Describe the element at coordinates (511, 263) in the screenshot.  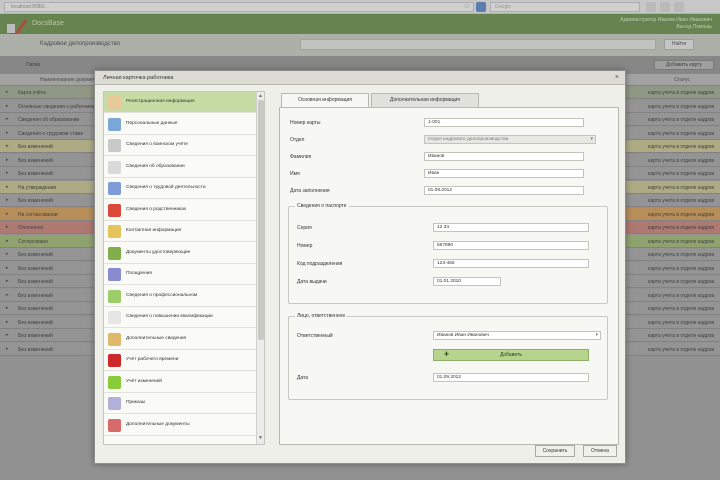
I see `division-code-field: 123-456` at that location.